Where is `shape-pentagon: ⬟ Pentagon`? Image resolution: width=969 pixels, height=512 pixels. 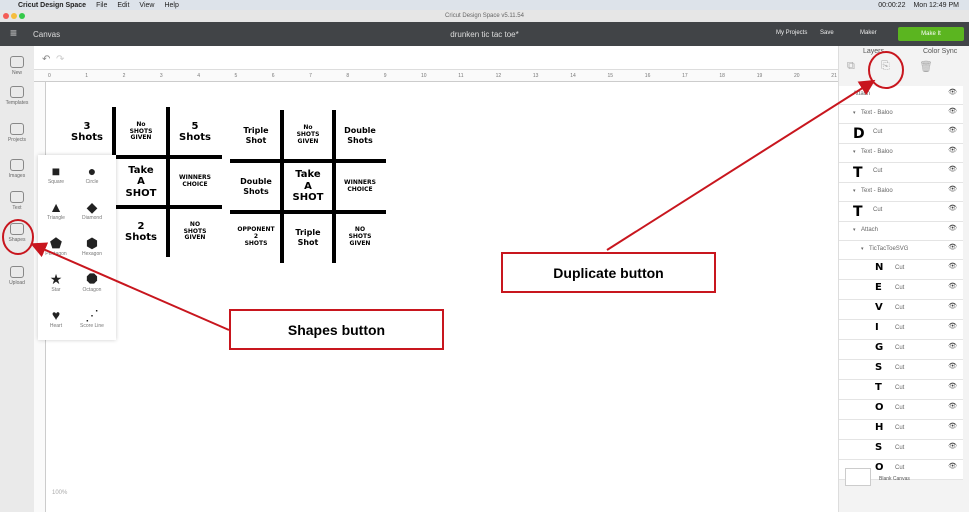
shape-pentagon: ⬟ Pentagon is located at coordinates (56, 246).